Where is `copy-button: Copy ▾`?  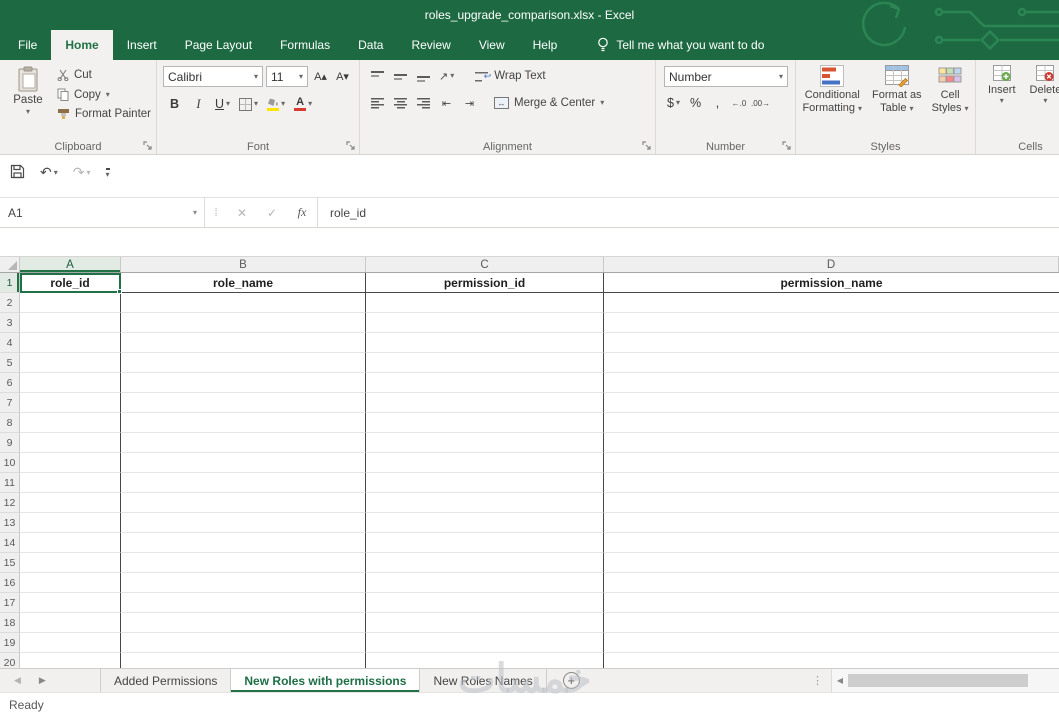 copy-button: Copy ▾ is located at coordinates (104, 94).